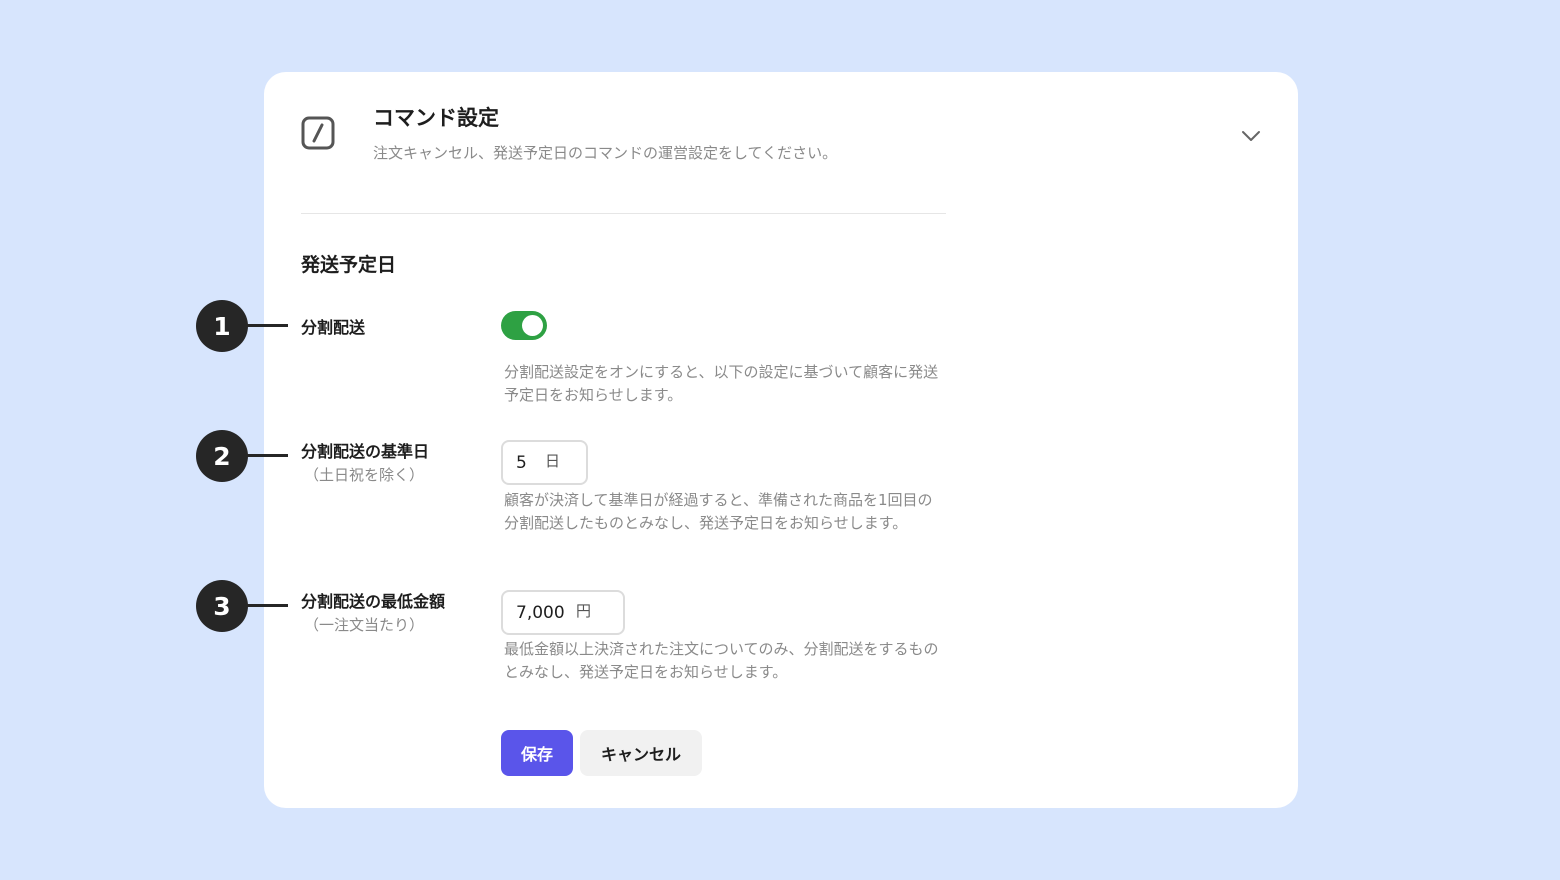 This screenshot has width=1560, height=880. What do you see at coordinates (222, 456) in the screenshot?
I see `callout-2: 2` at bounding box center [222, 456].